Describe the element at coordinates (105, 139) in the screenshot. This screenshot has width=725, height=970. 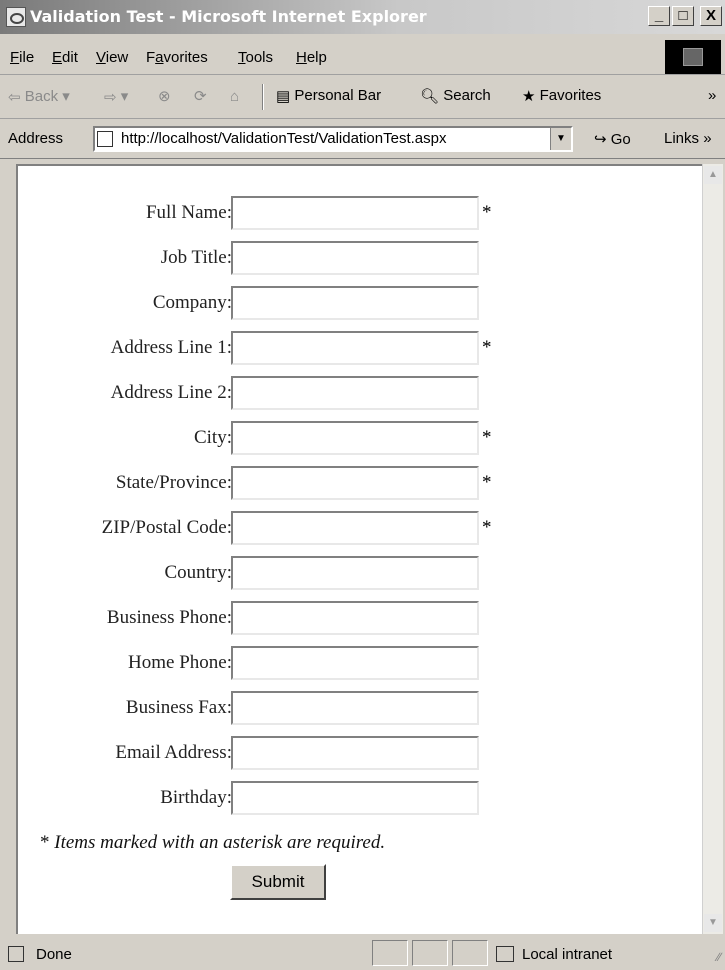
I see `page-icon` at that location.